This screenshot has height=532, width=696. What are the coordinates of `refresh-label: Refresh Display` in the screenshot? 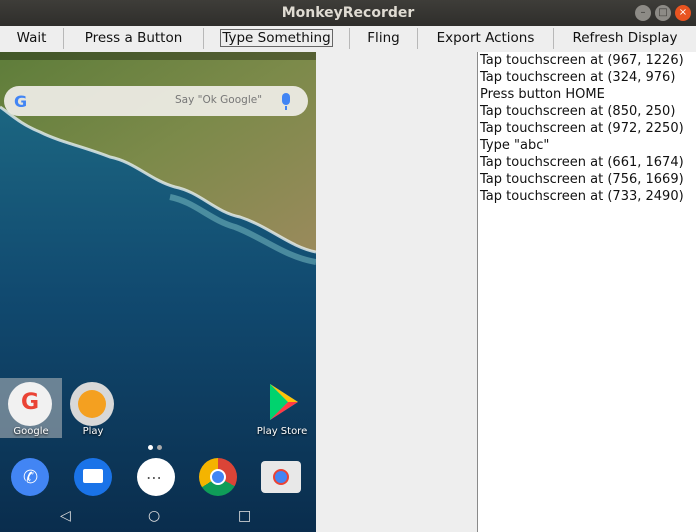 It's located at (625, 38).